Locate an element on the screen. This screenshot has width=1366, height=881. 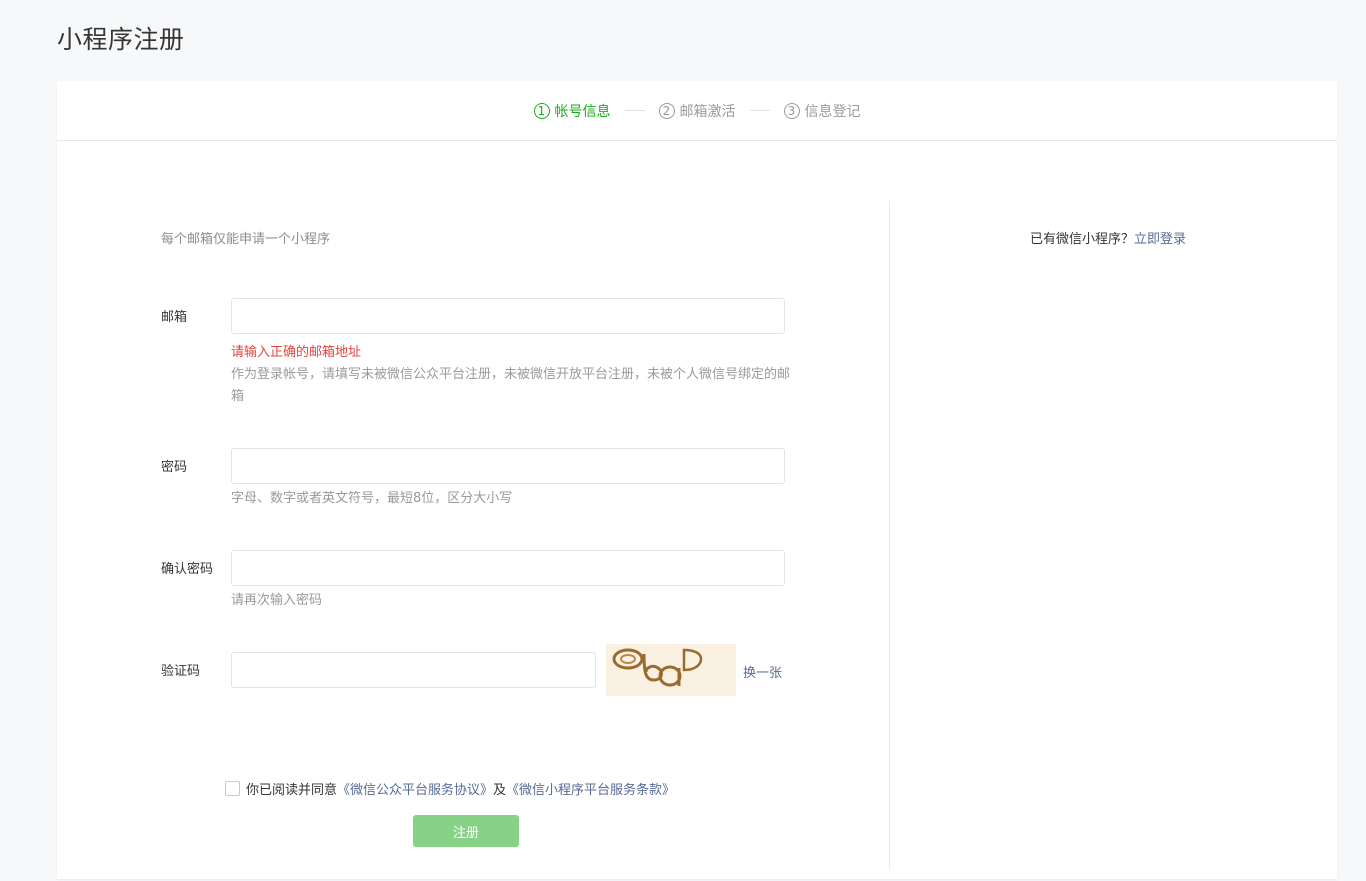
one-email-notice: 每个邮箱仅能申请一个小程序 is located at coordinates (246, 239).